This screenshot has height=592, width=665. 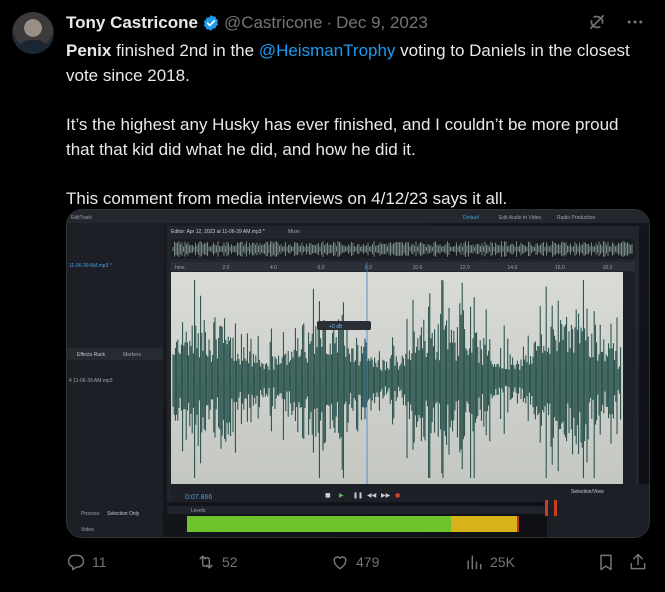 What do you see at coordinates (180, 268) in the screenshot?
I see `ruler-tick-label: hms` at bounding box center [180, 268].